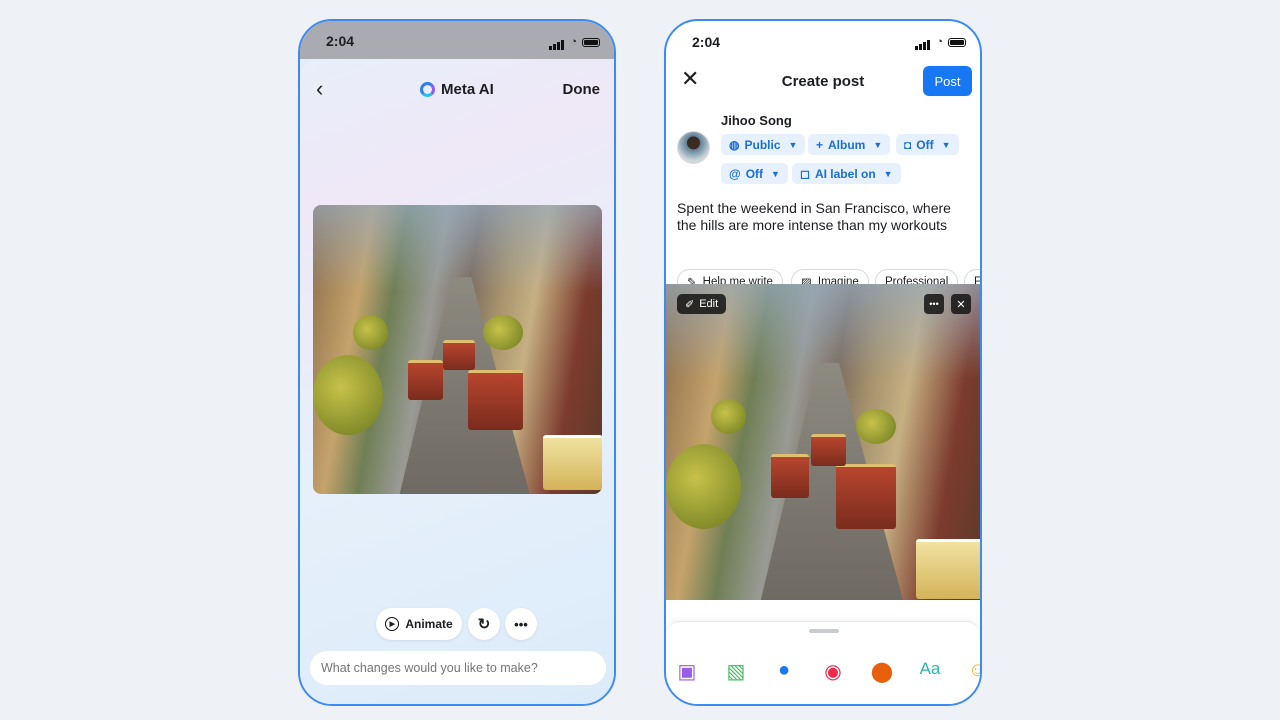 The image size is (1280, 720). What do you see at coordinates (687, 671) in the screenshot?
I see `ai-image-icon: ▣` at bounding box center [687, 671].